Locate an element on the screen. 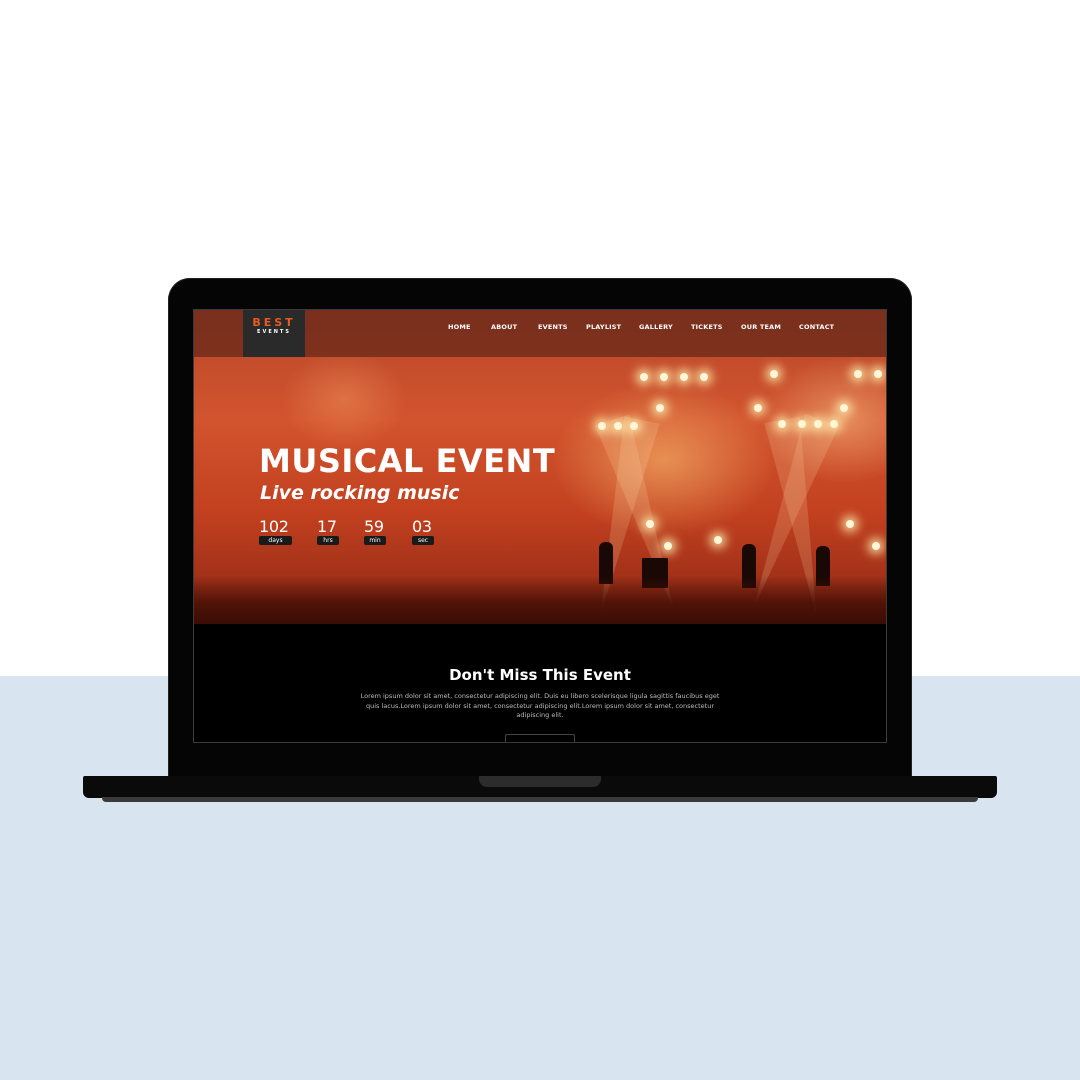  site-logo: BEST EVENTS is located at coordinates (274, 333).